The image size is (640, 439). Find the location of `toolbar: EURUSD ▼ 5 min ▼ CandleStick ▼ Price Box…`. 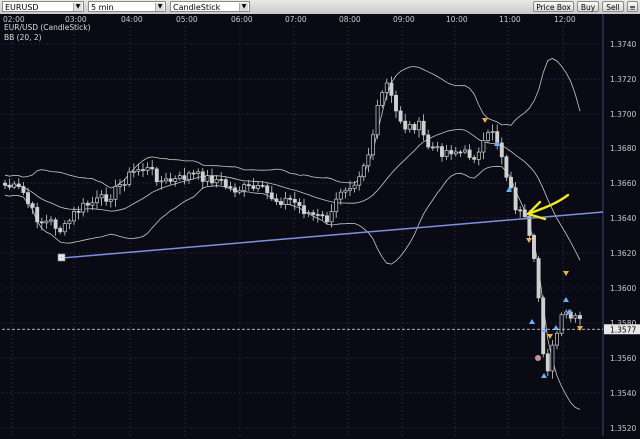

toolbar: EURUSD ▼ 5 min ▼ CandleStick ▼ Price Box… is located at coordinates (320, 7).